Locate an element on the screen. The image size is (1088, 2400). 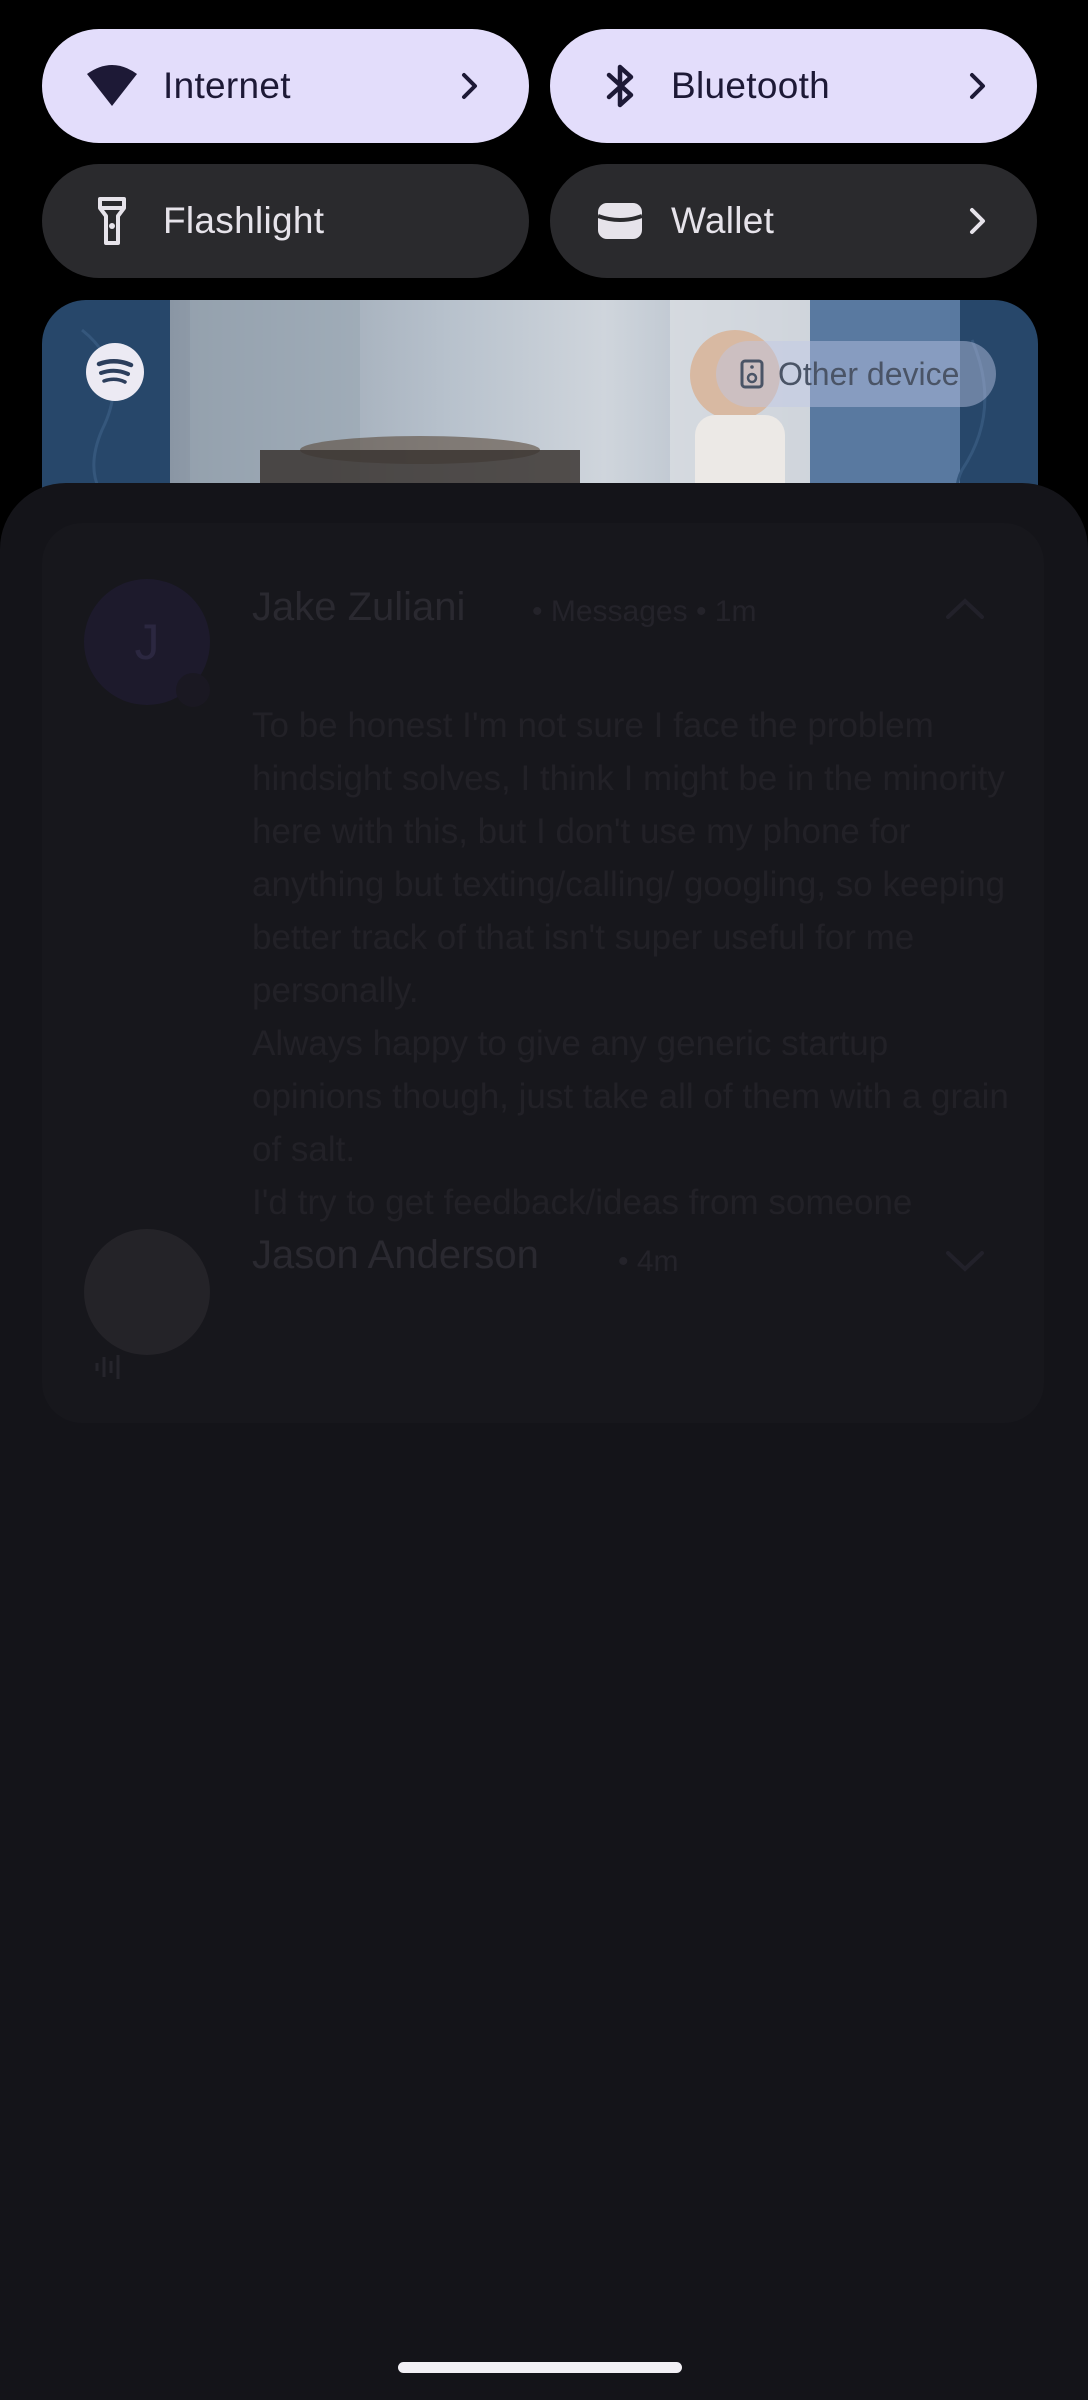
notification-time: 1m is located at coordinates (735, 611).